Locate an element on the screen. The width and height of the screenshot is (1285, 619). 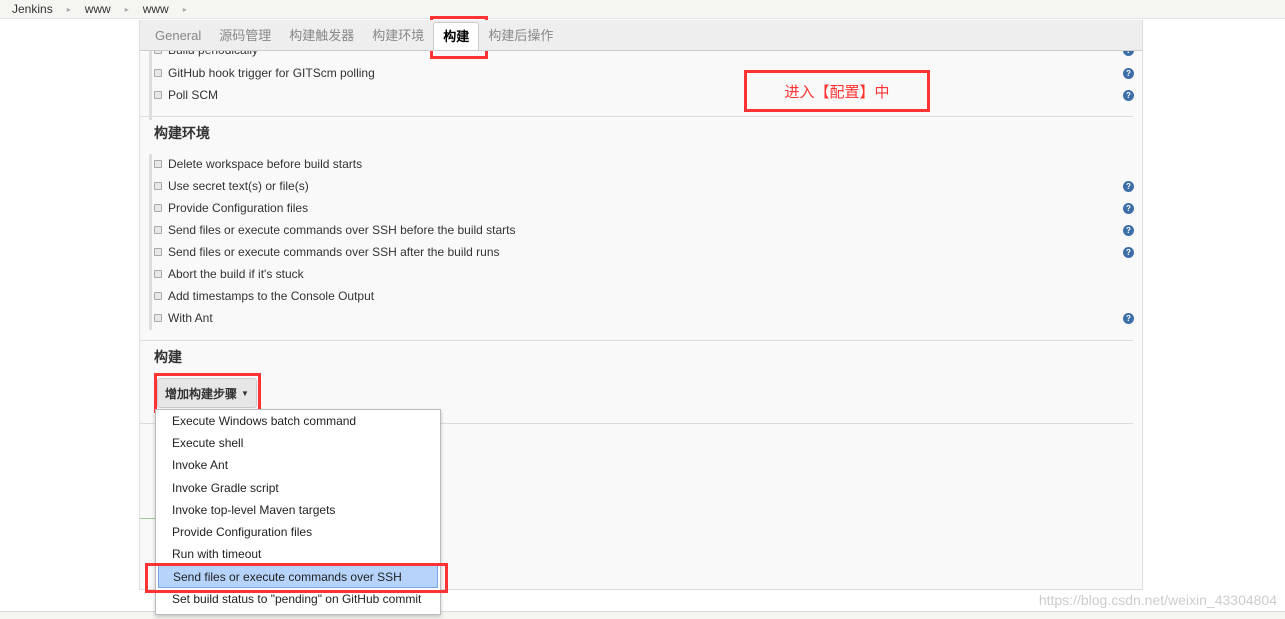
env-option: Provide Configuration files? is located at coordinates (644, 208).